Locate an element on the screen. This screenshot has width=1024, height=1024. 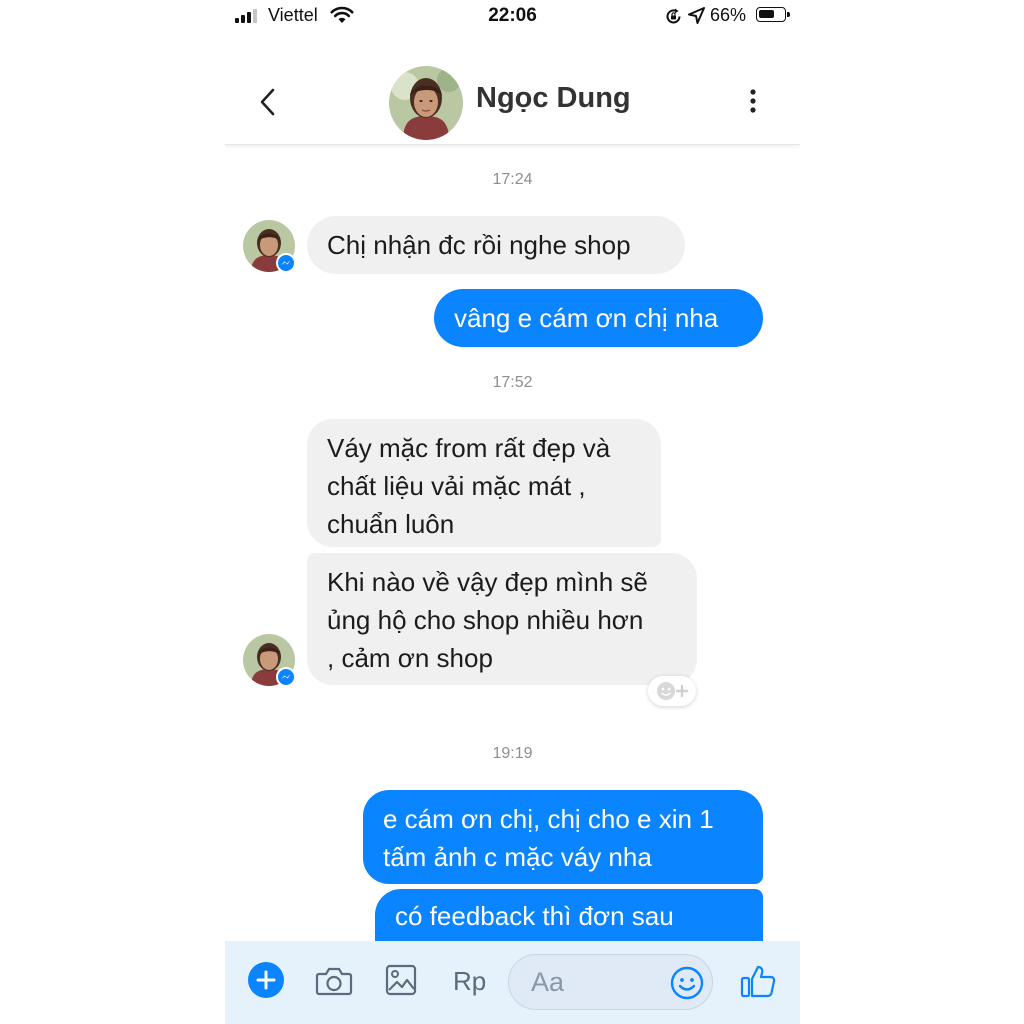
add-reaction-icon is located at coordinates (673, 691).